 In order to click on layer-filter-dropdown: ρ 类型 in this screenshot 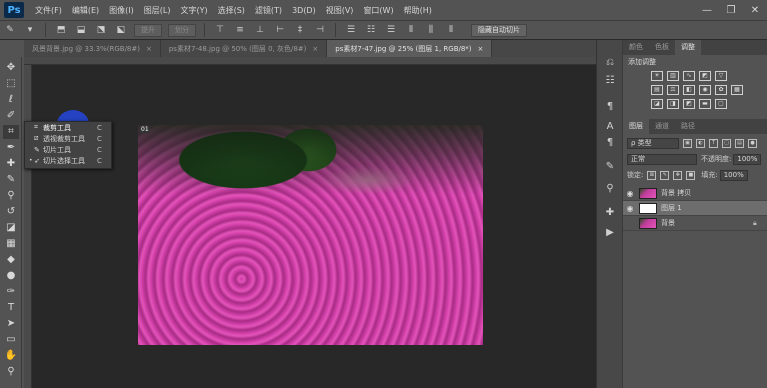, I will do `click(653, 143)`.